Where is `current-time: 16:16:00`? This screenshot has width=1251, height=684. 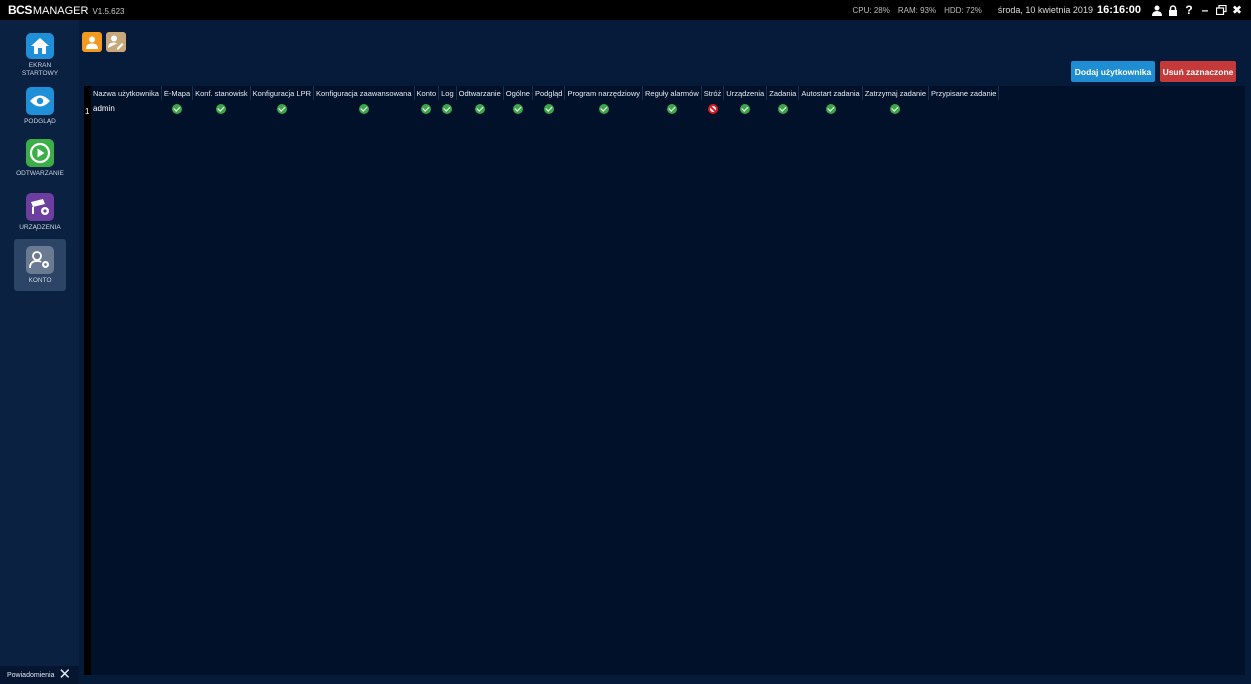 current-time: 16:16:00 is located at coordinates (1118, 10).